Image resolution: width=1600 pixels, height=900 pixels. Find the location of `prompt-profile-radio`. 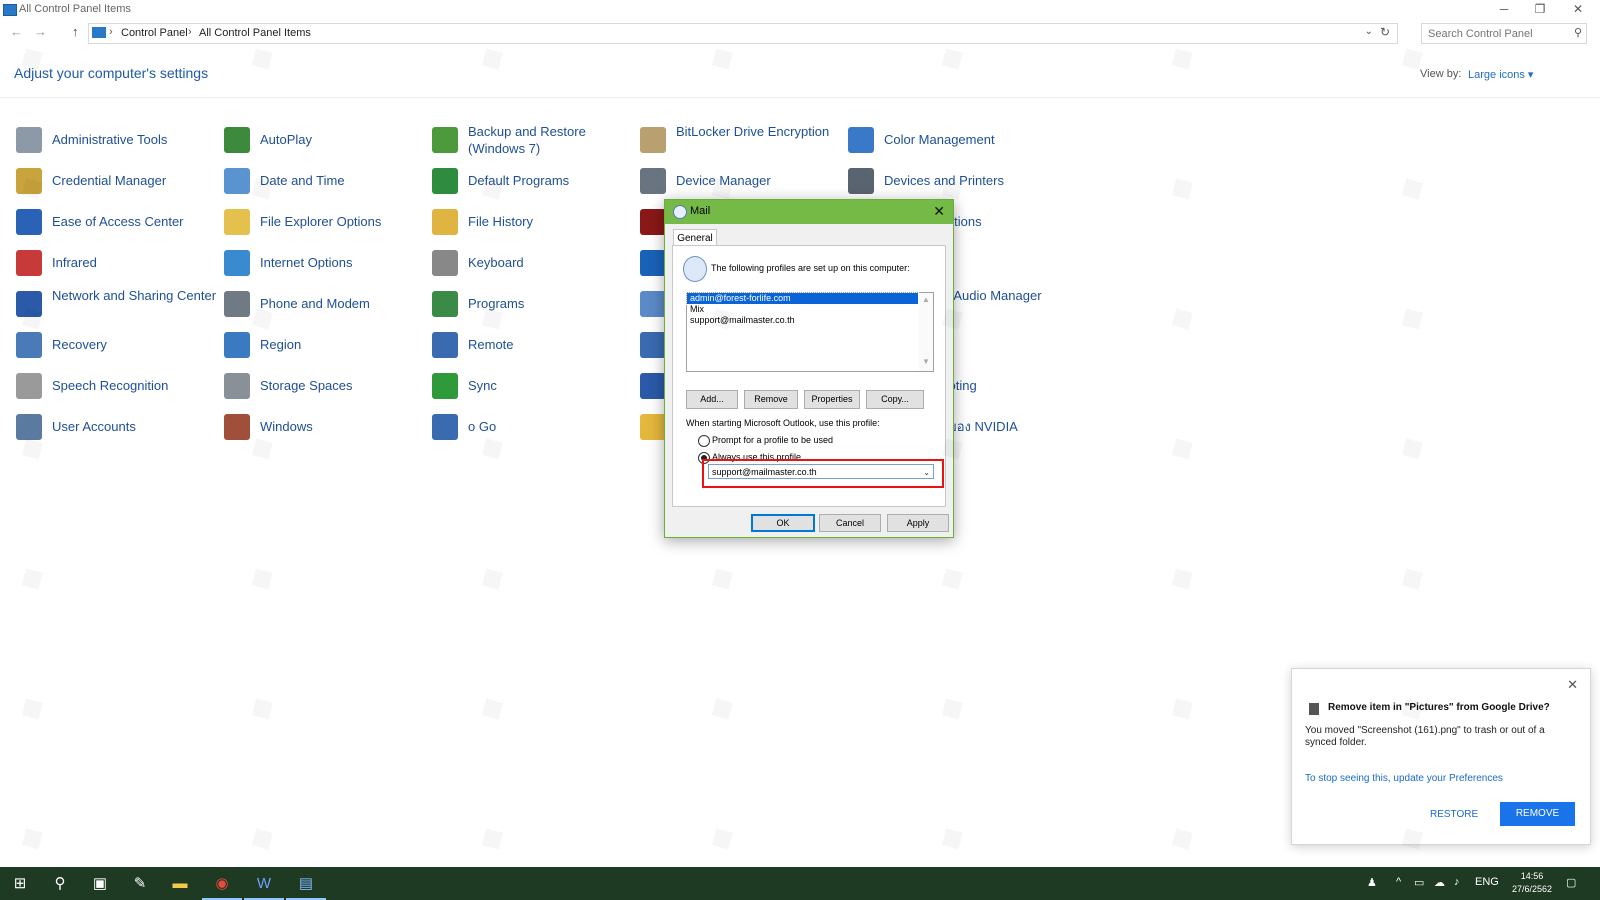

prompt-profile-radio is located at coordinates (704, 441).